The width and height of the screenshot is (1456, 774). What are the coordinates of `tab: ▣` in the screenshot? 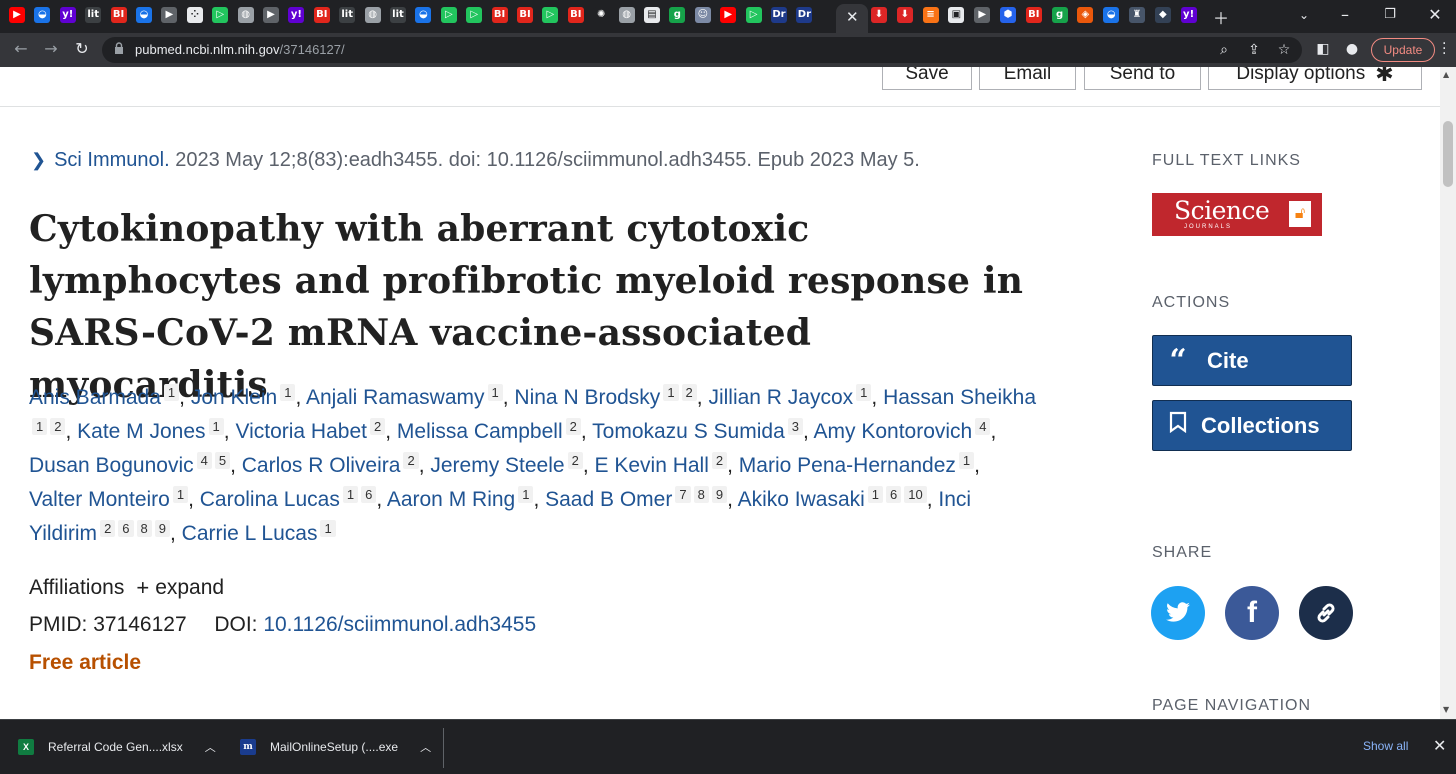 It's located at (956, 15).